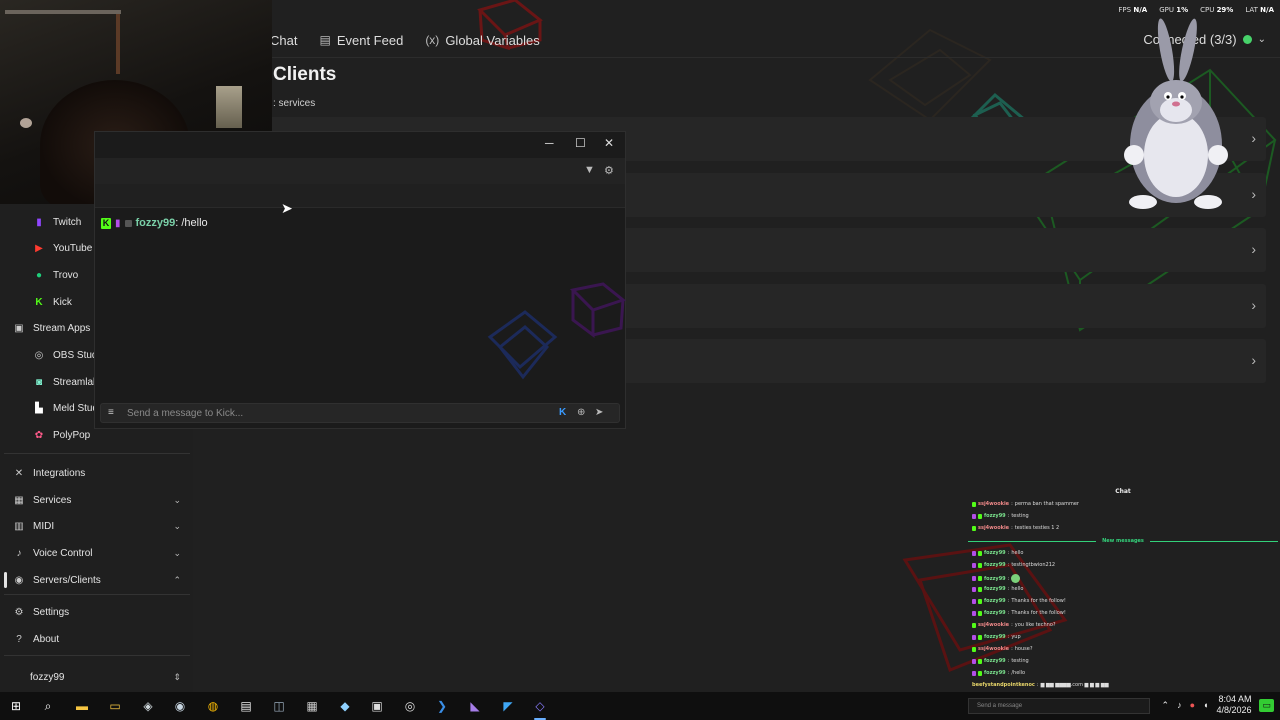  Describe the element at coordinates (410, 706) in the screenshot. I see `obs-icon: ◎` at that location.